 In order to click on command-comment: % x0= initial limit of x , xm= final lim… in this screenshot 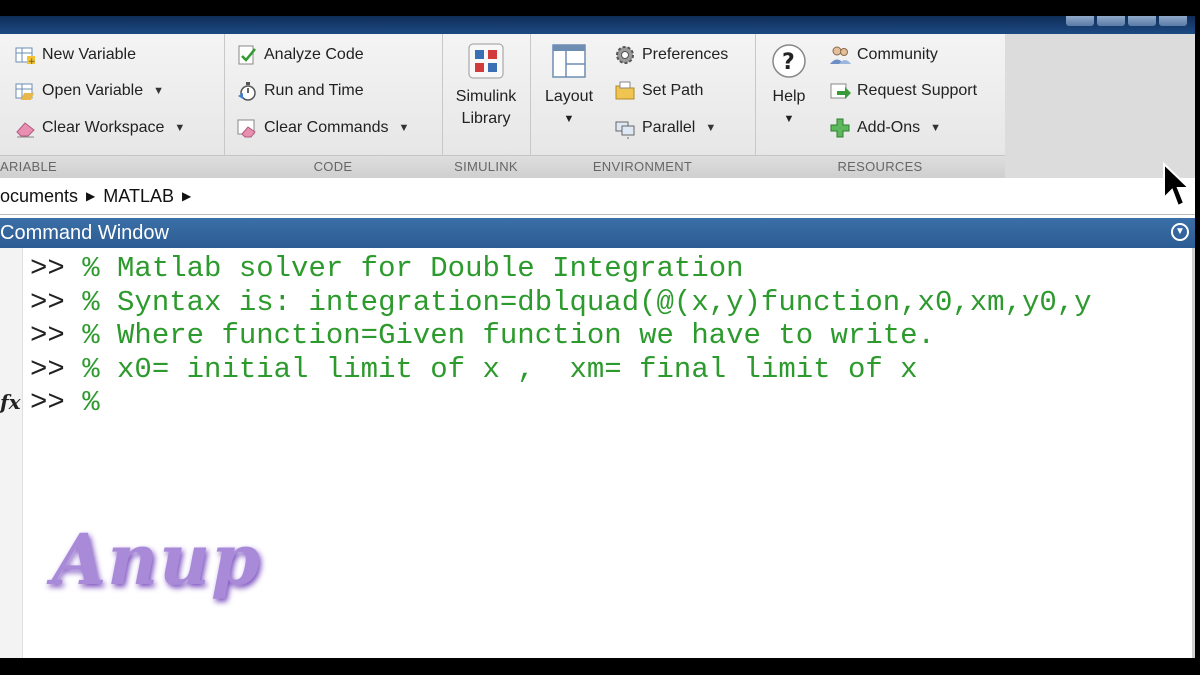, I will do `click(500, 369)`.